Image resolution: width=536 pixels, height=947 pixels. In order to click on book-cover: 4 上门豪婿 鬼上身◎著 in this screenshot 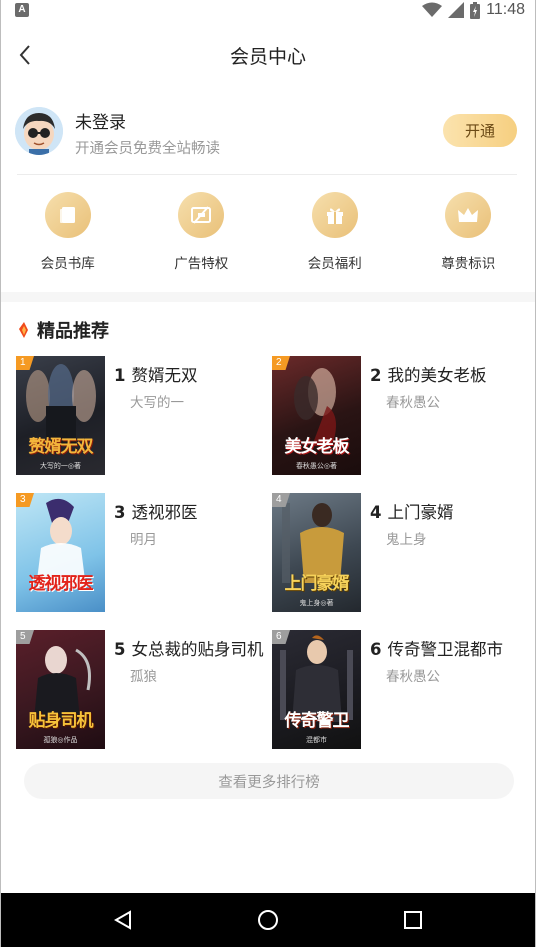, I will do `click(316, 552)`.